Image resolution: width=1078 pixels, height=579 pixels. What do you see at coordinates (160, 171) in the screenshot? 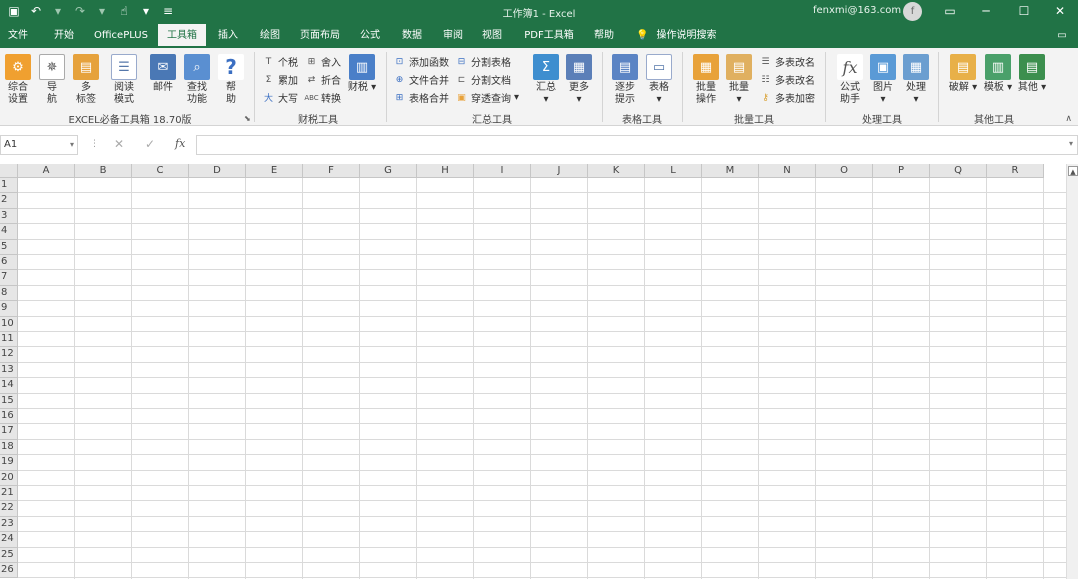
I see `column-header: C` at bounding box center [160, 171].